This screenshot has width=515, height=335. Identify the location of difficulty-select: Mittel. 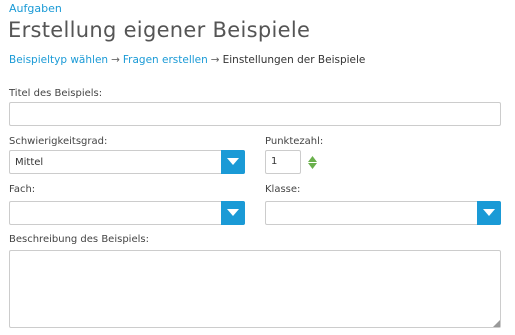
(127, 162).